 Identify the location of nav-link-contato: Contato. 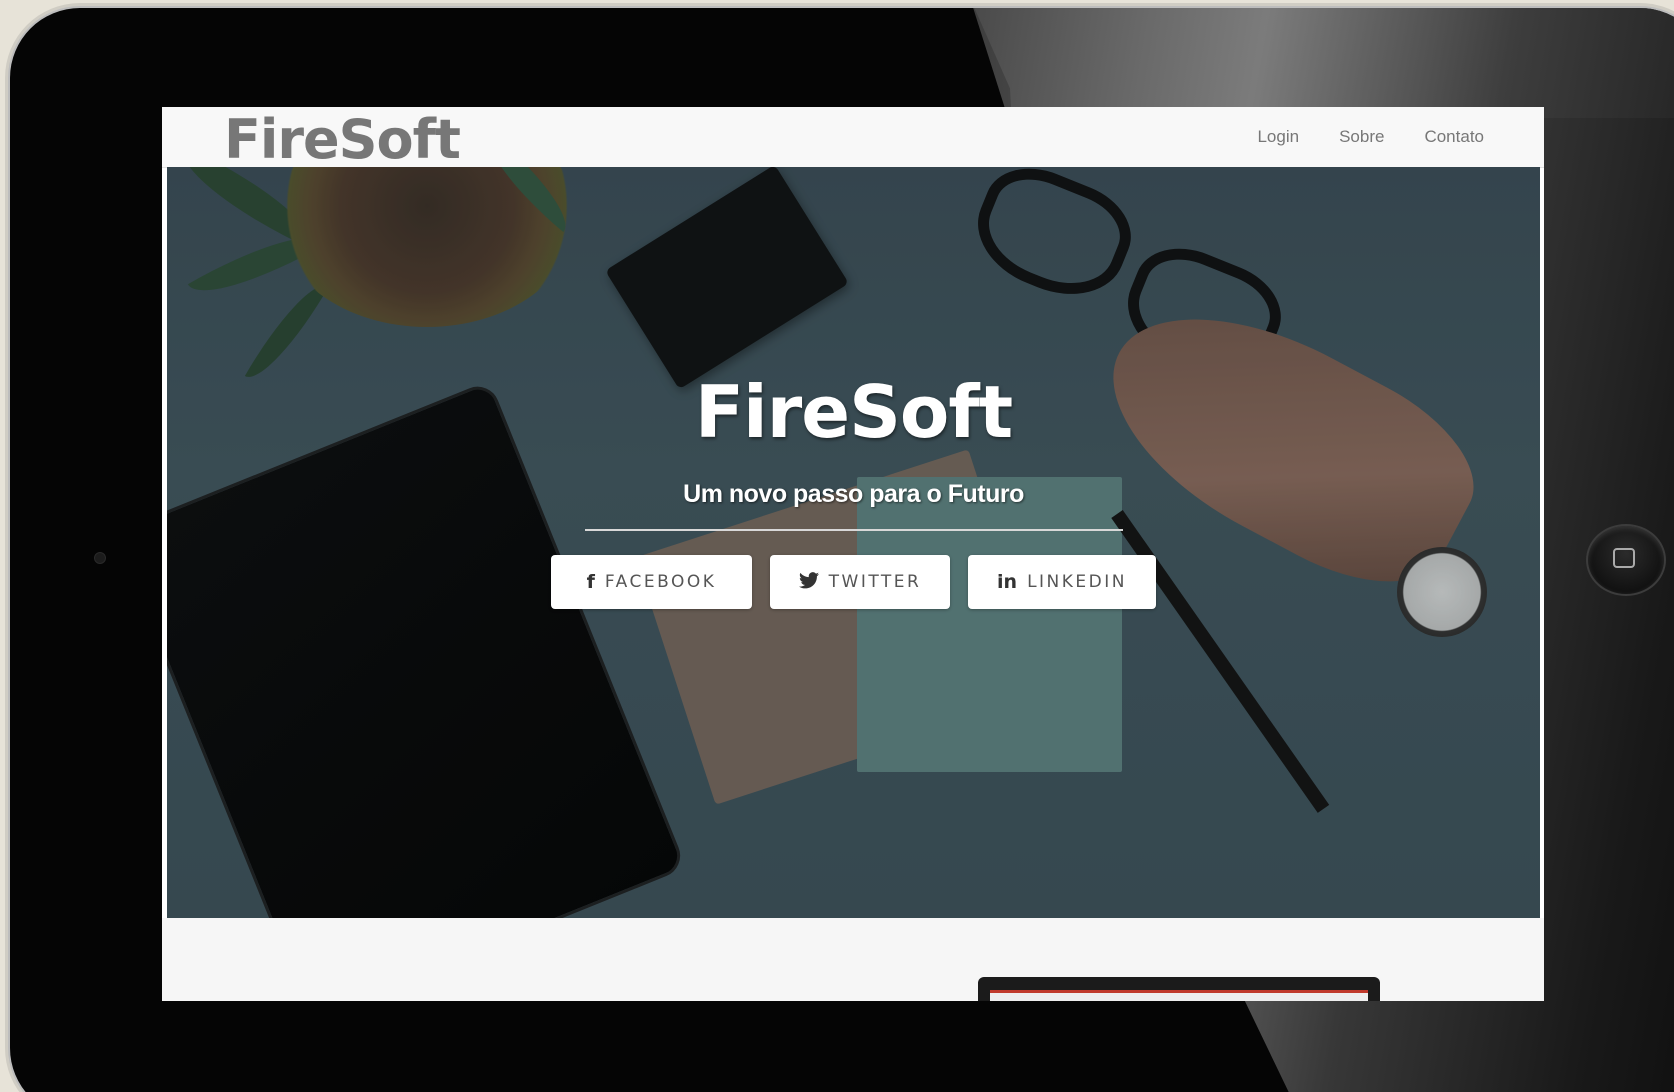
(1454, 137).